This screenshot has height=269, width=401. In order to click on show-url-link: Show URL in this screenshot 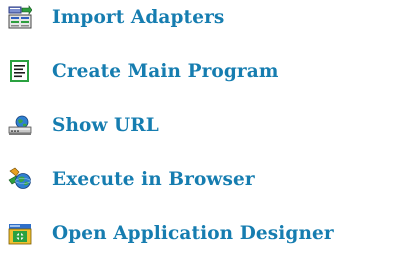, I will do `click(83, 125)`.